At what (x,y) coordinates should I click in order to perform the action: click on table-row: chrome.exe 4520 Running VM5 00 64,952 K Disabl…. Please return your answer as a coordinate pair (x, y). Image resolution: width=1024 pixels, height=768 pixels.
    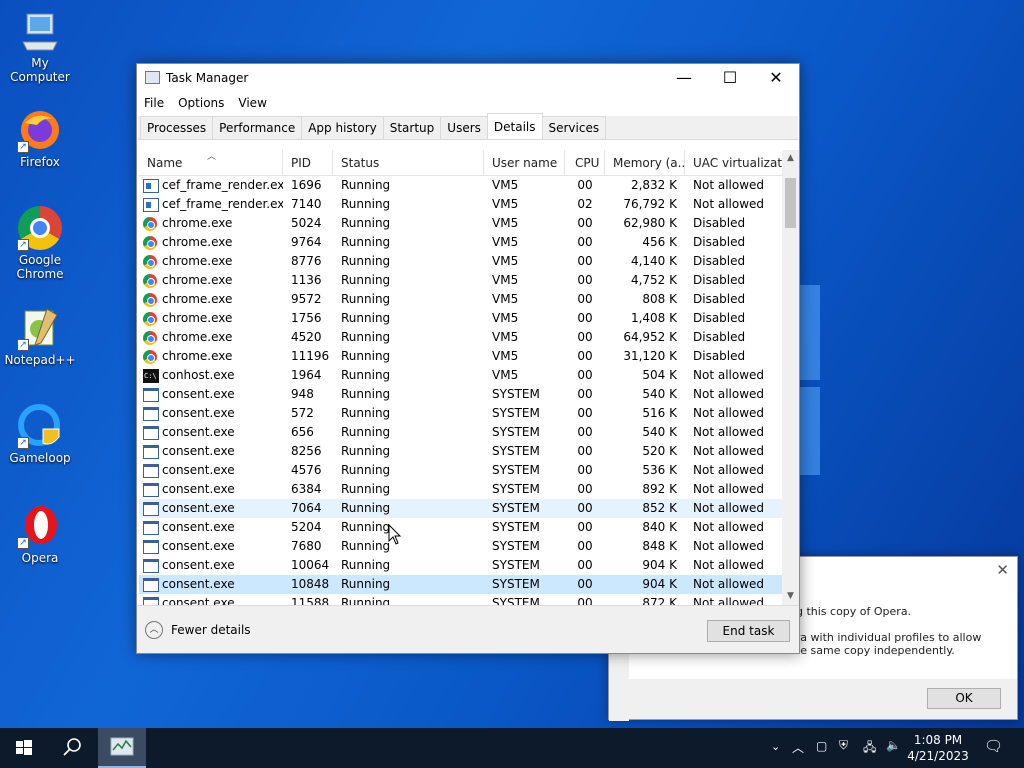
    Looking at the image, I should click on (469, 337).